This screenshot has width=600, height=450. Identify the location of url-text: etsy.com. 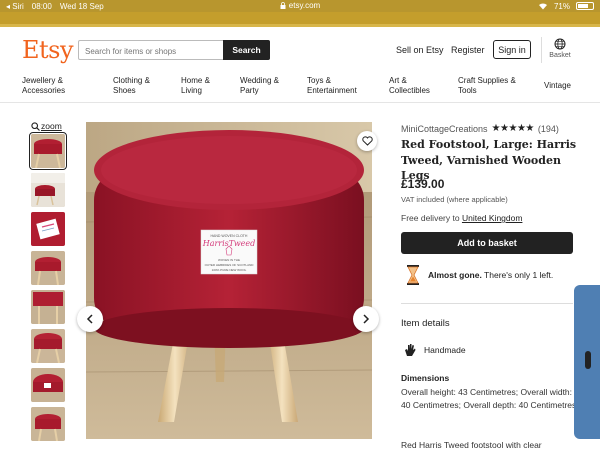
(304, 5).